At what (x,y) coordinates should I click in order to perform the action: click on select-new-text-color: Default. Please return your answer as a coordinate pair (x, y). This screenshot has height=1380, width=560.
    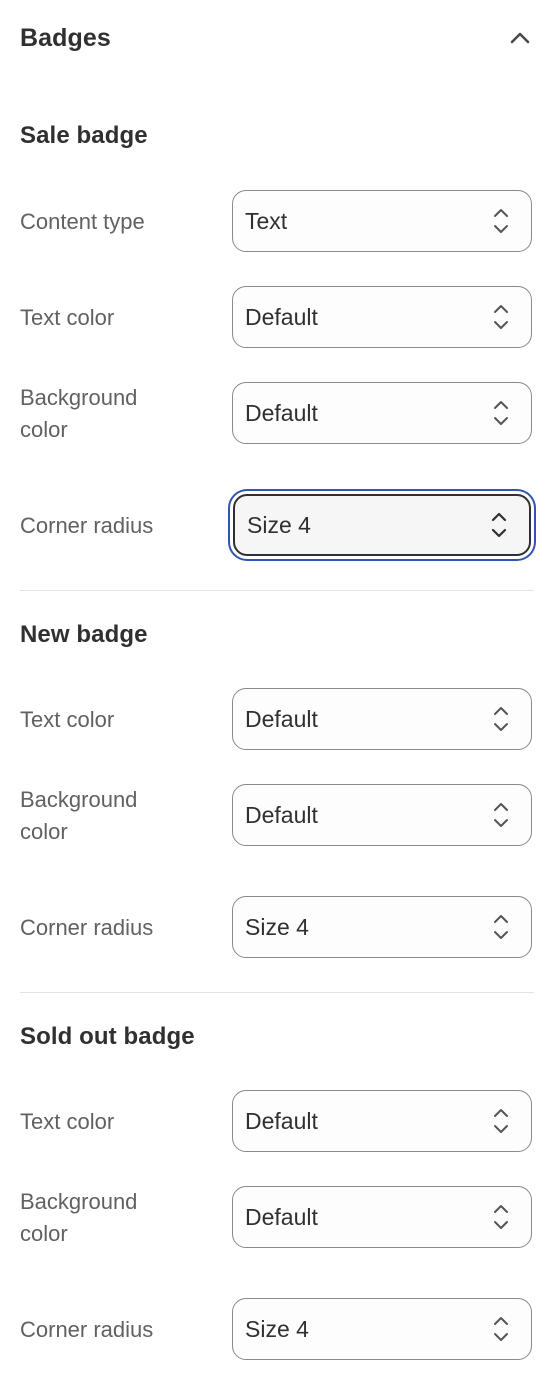
    Looking at the image, I should click on (382, 719).